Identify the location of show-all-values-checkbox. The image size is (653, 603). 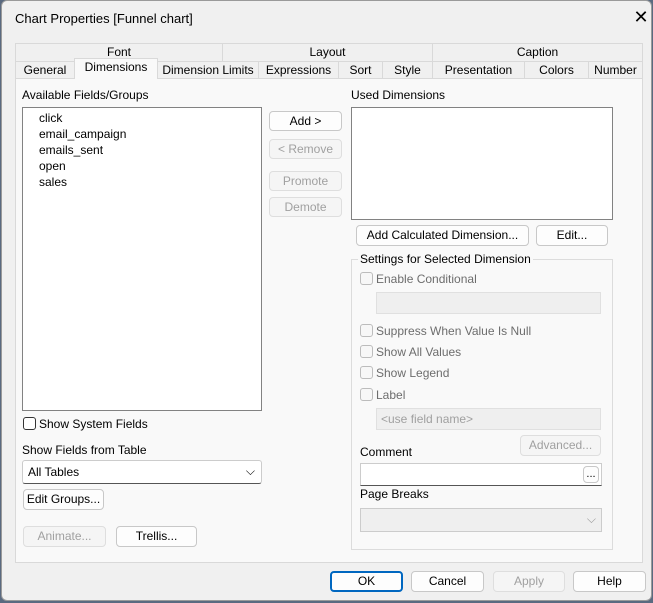
(366, 351).